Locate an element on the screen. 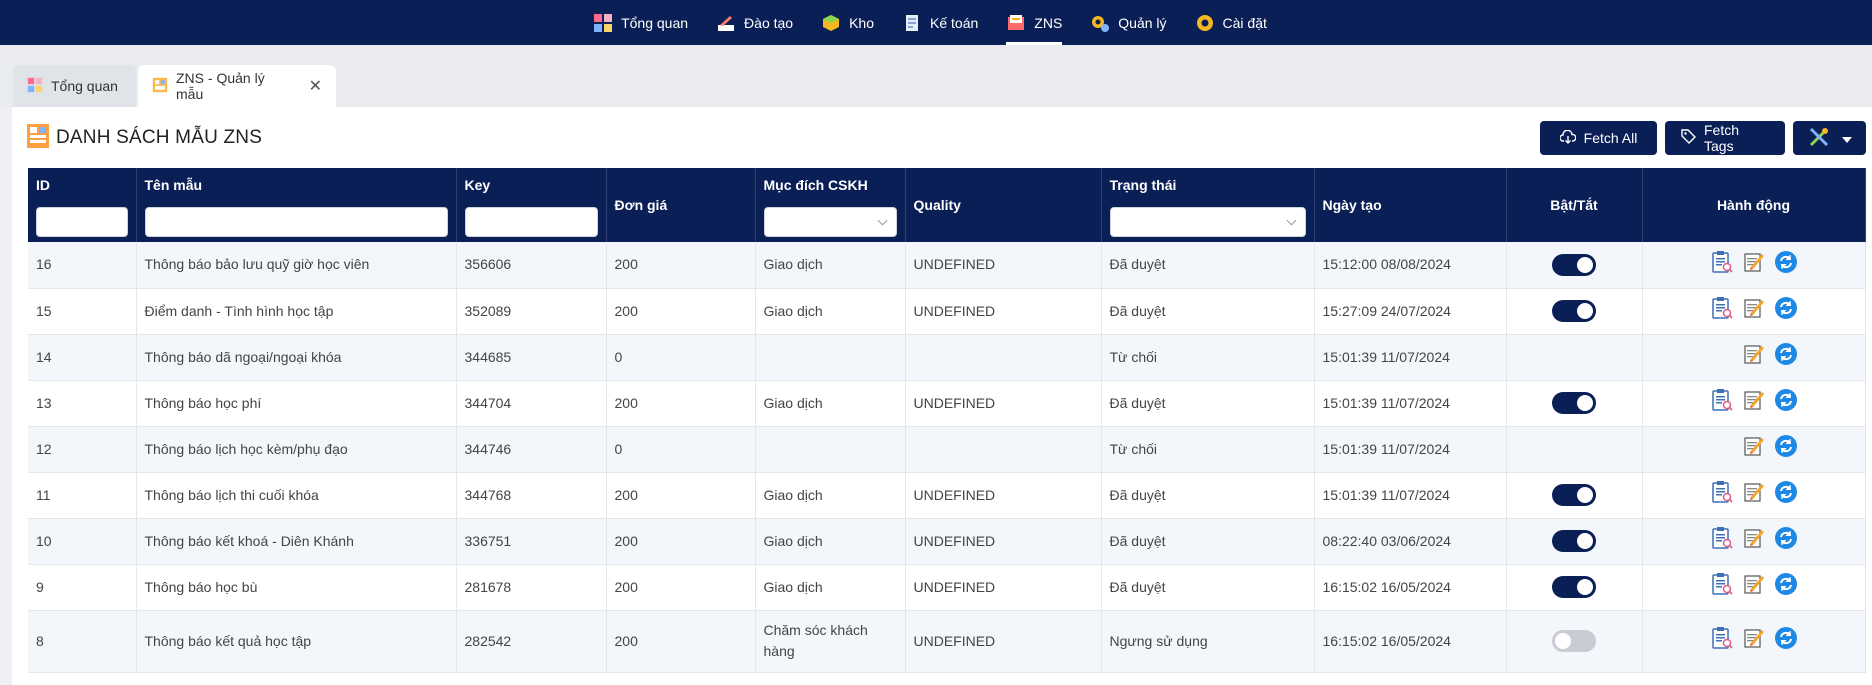 This screenshot has height=685, width=1872. cell-price: 200 is located at coordinates (681, 541).